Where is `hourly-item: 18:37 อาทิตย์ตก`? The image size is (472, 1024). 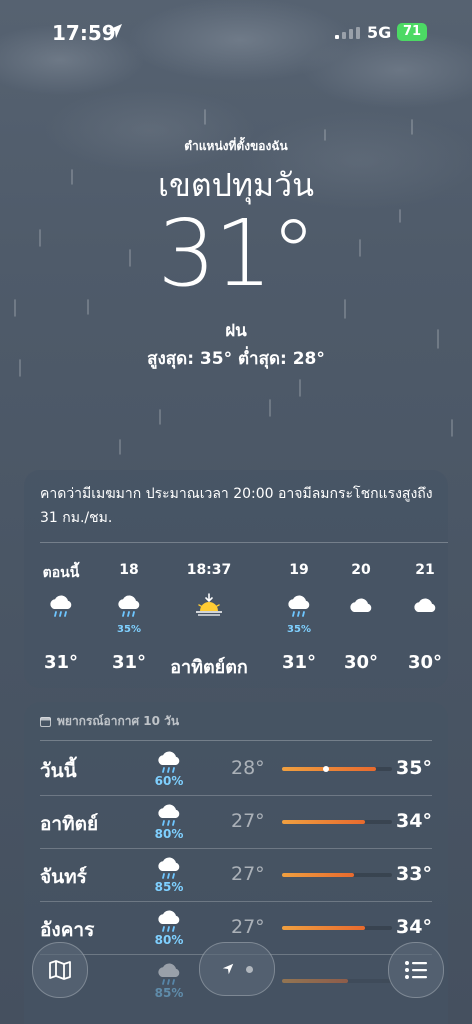
hourly-item: 18:37 อาทิตย์ตก is located at coordinates (209, 621).